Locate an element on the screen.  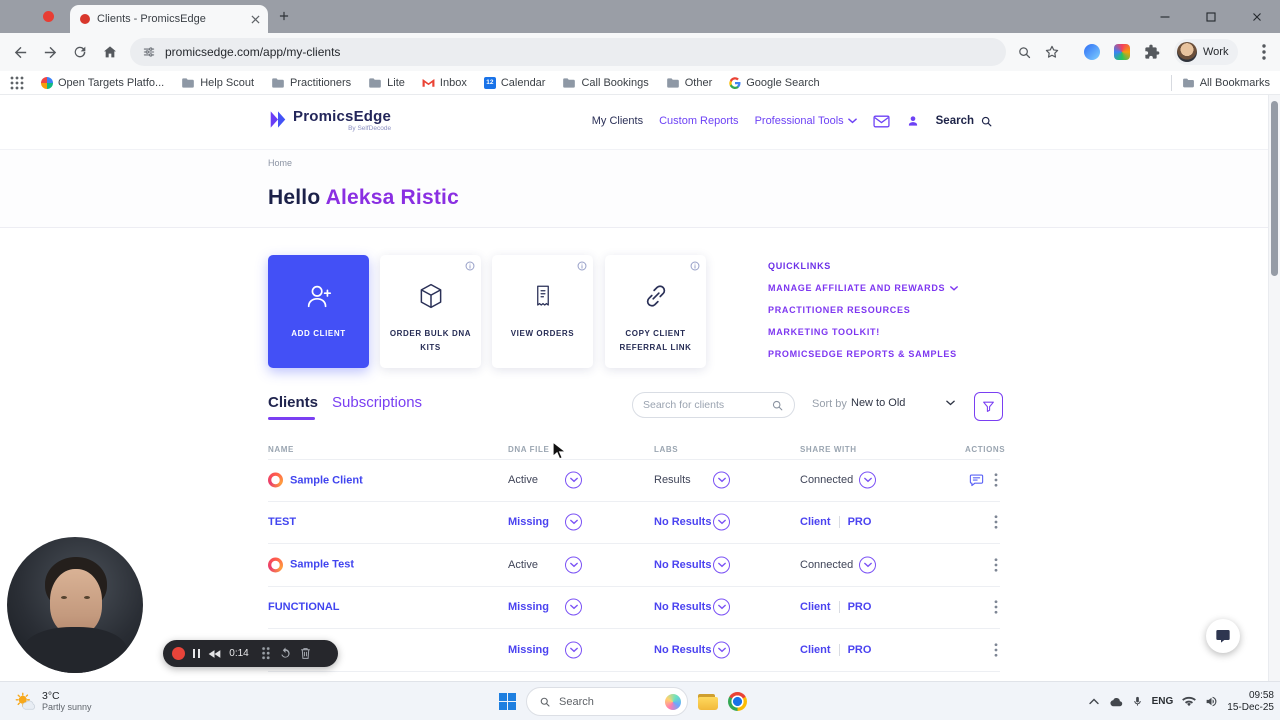
quicklink-marketing-toolkit: MARKETING TOOLKIT! is located at coordinates (863, 332).